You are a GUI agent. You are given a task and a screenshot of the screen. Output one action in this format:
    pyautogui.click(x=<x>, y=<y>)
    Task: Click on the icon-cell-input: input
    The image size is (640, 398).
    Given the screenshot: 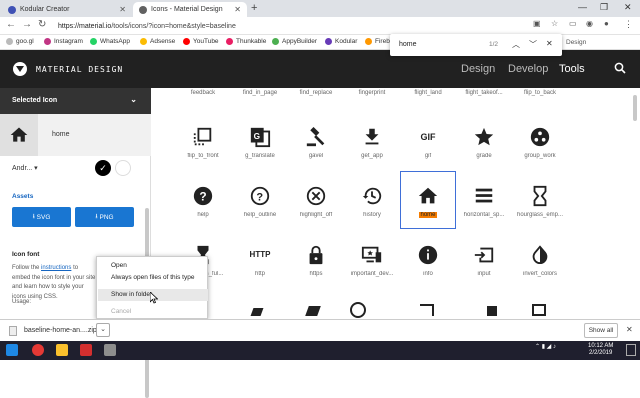 What is the action you would take?
    pyautogui.click(x=484, y=260)
    